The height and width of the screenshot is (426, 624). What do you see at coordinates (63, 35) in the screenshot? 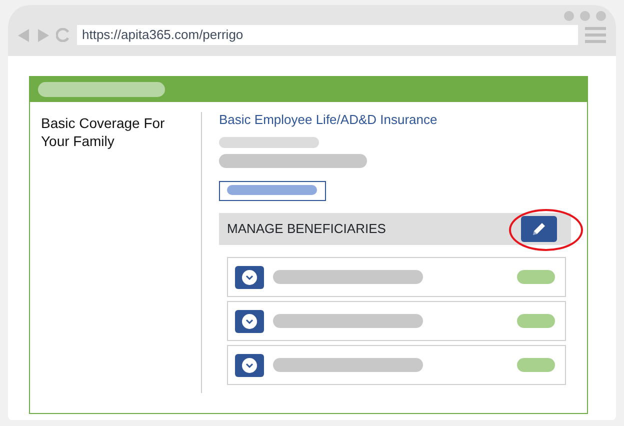
I see `reload-icon` at bounding box center [63, 35].